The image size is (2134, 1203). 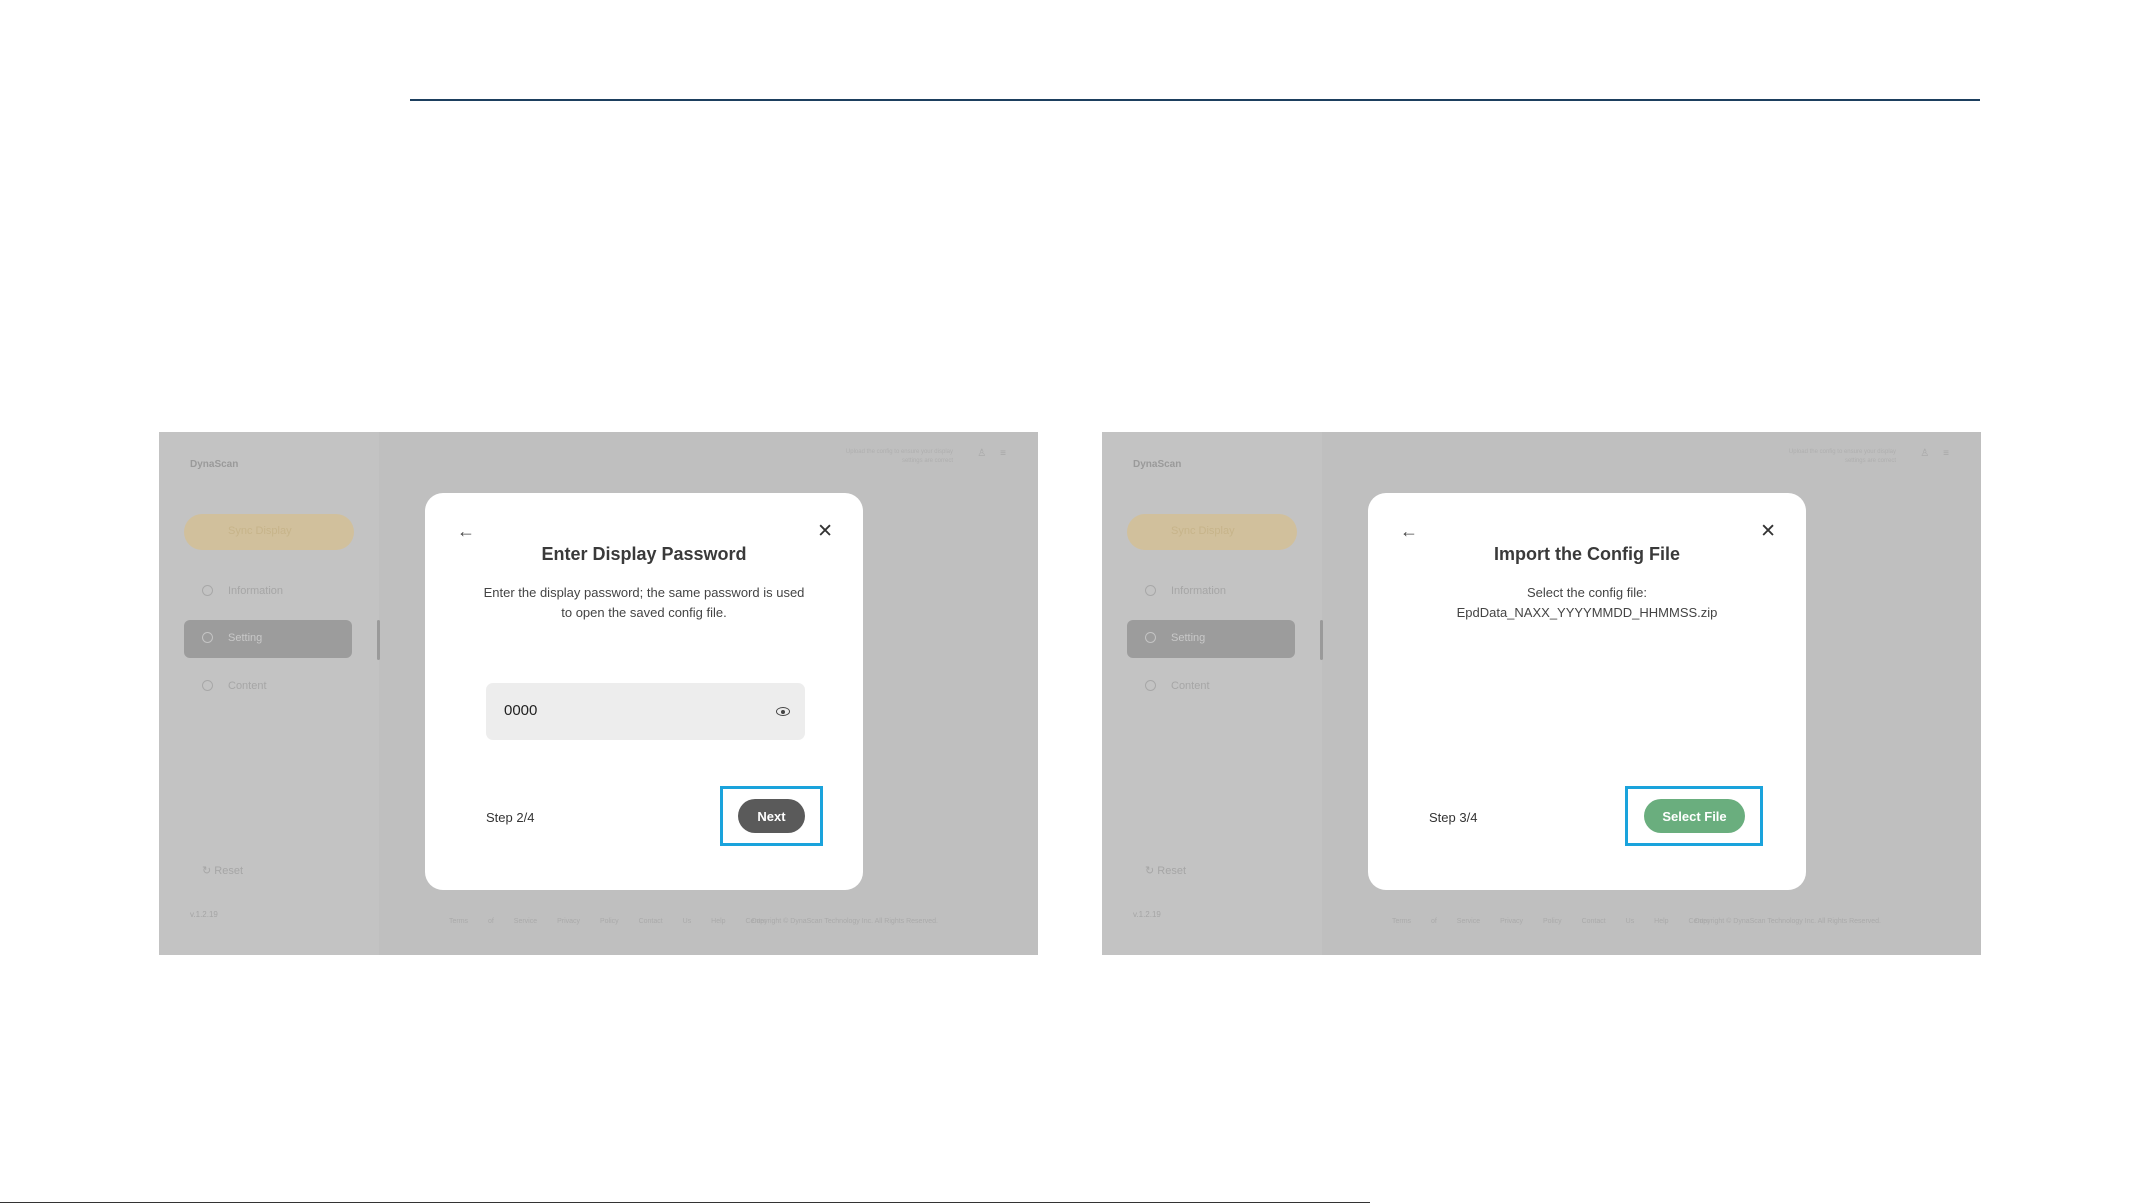 I want to click on select-file-button: Select File, so click(x=1694, y=816).